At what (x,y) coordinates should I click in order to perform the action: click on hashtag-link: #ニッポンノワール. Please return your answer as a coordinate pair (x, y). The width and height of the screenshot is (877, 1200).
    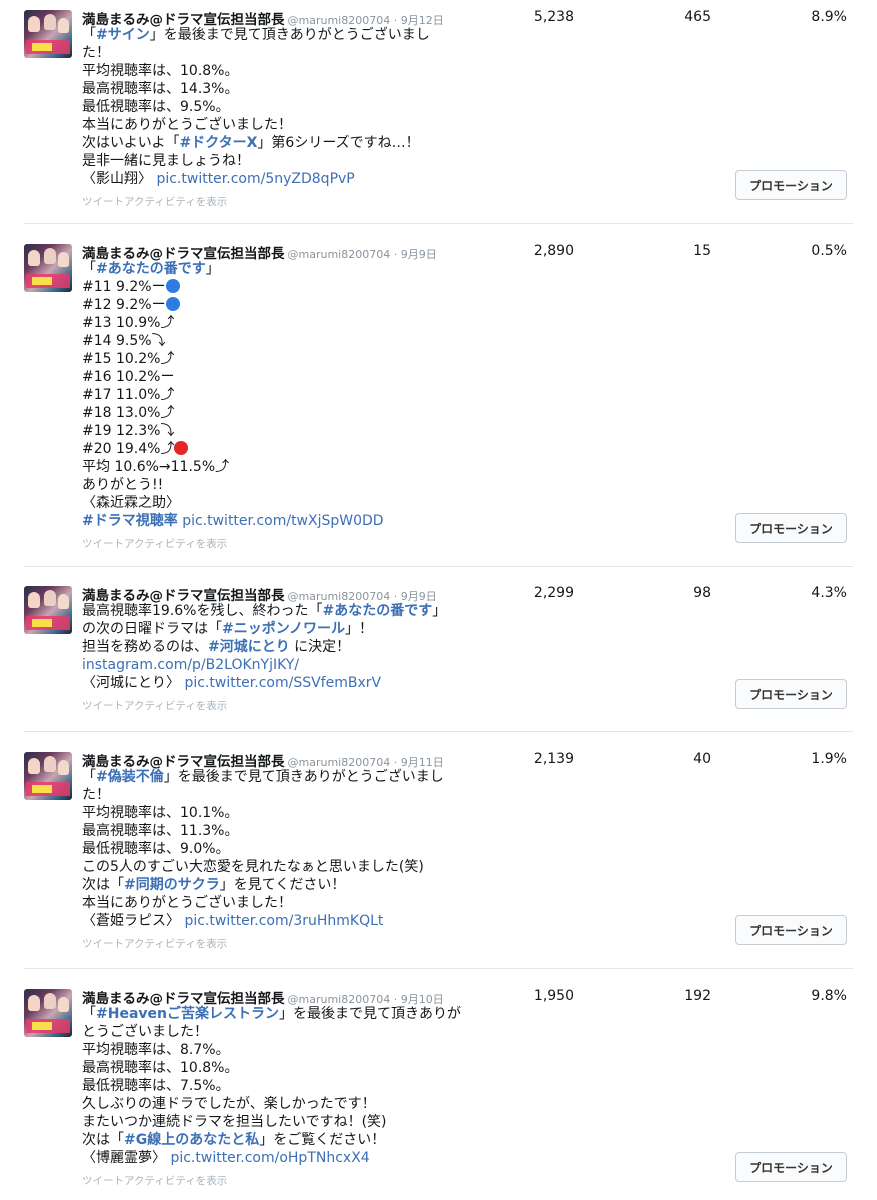
    Looking at the image, I should click on (283, 629).